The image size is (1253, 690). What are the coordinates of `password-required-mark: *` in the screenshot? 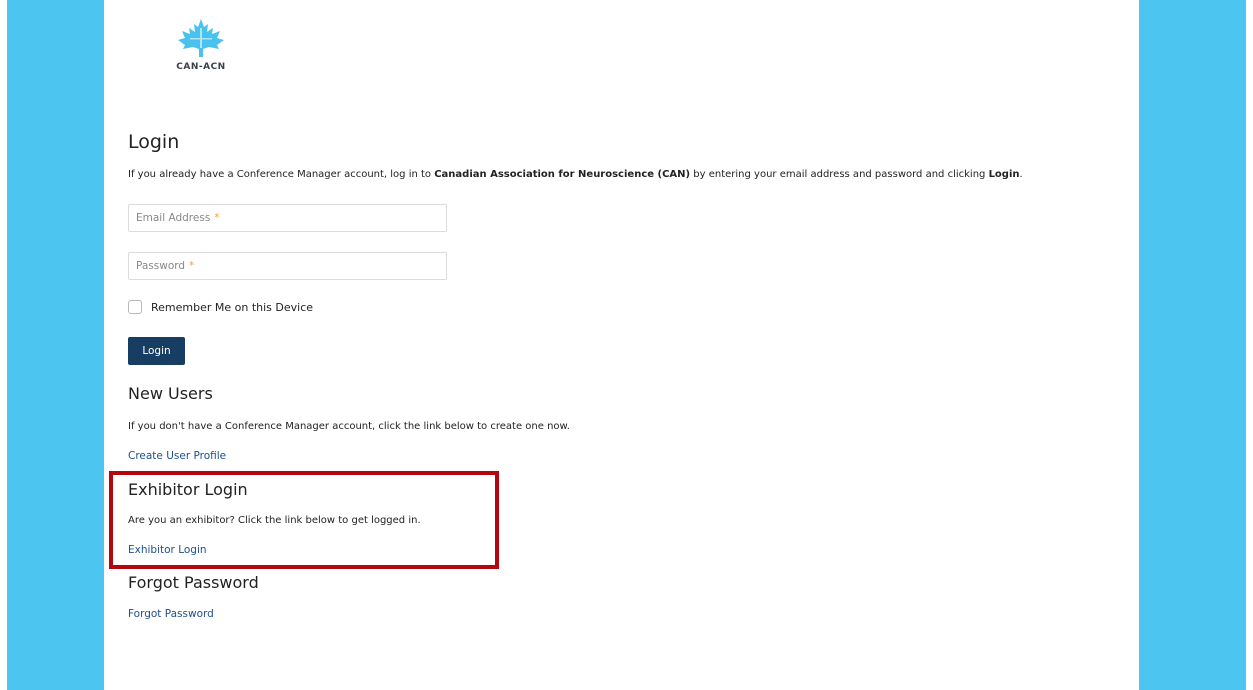 It's located at (192, 266).